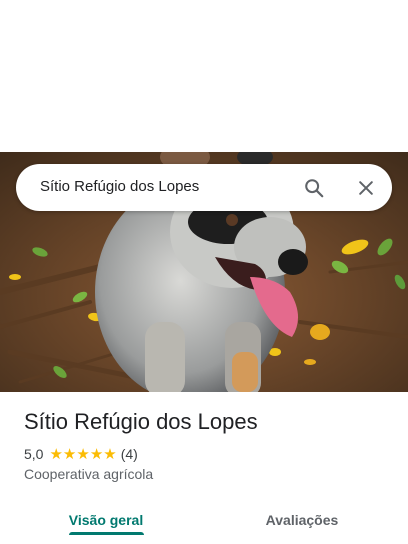  What do you see at coordinates (204, 521) in the screenshot?
I see `tab-bar: Visão geral Avaliações` at bounding box center [204, 521].